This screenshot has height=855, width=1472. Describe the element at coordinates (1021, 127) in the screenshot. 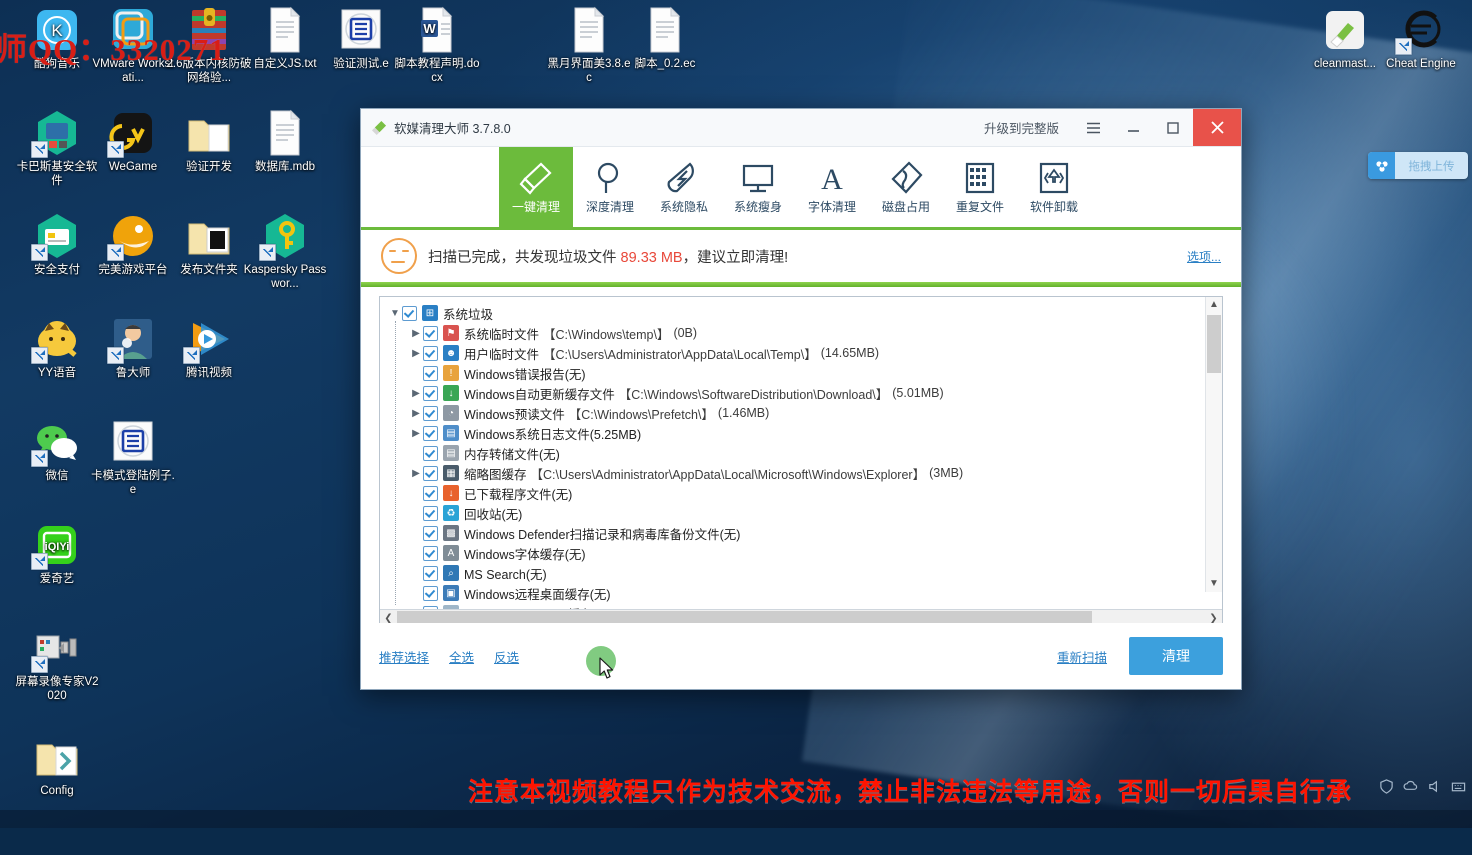

I see `upgrade-link: 升级到完整版` at that location.